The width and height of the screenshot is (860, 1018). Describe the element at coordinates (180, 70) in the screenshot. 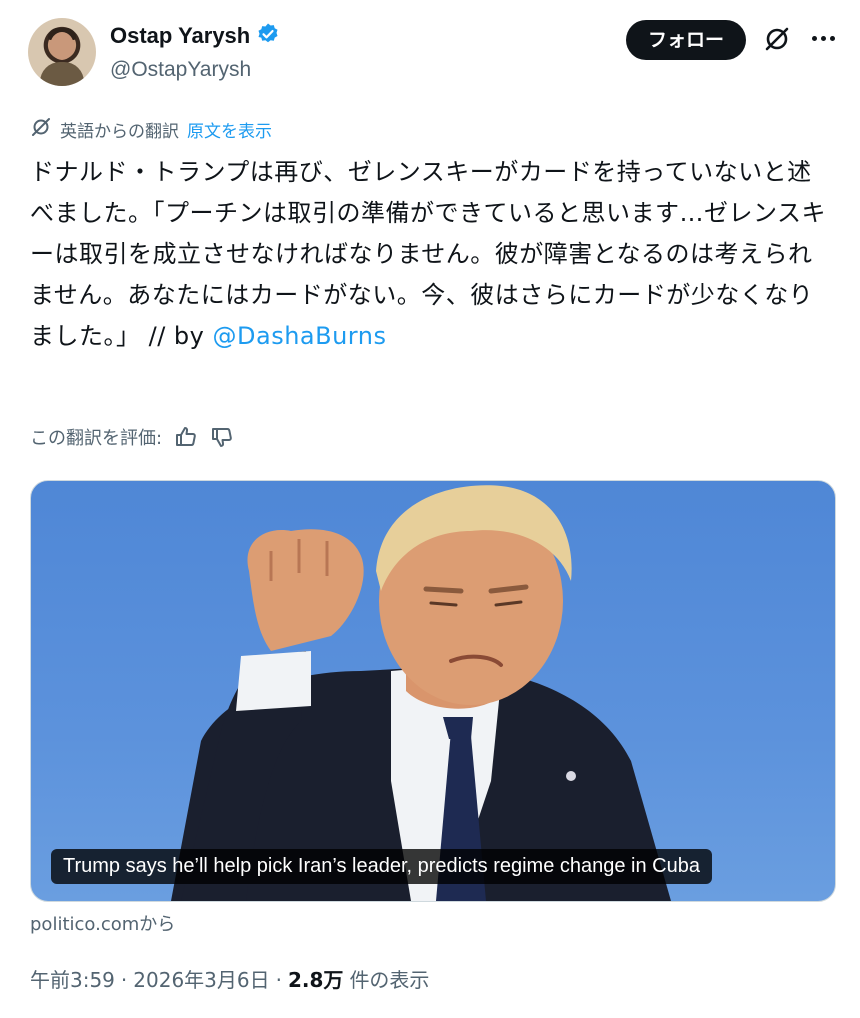

I see `author-handle: @OstapYarysh` at that location.